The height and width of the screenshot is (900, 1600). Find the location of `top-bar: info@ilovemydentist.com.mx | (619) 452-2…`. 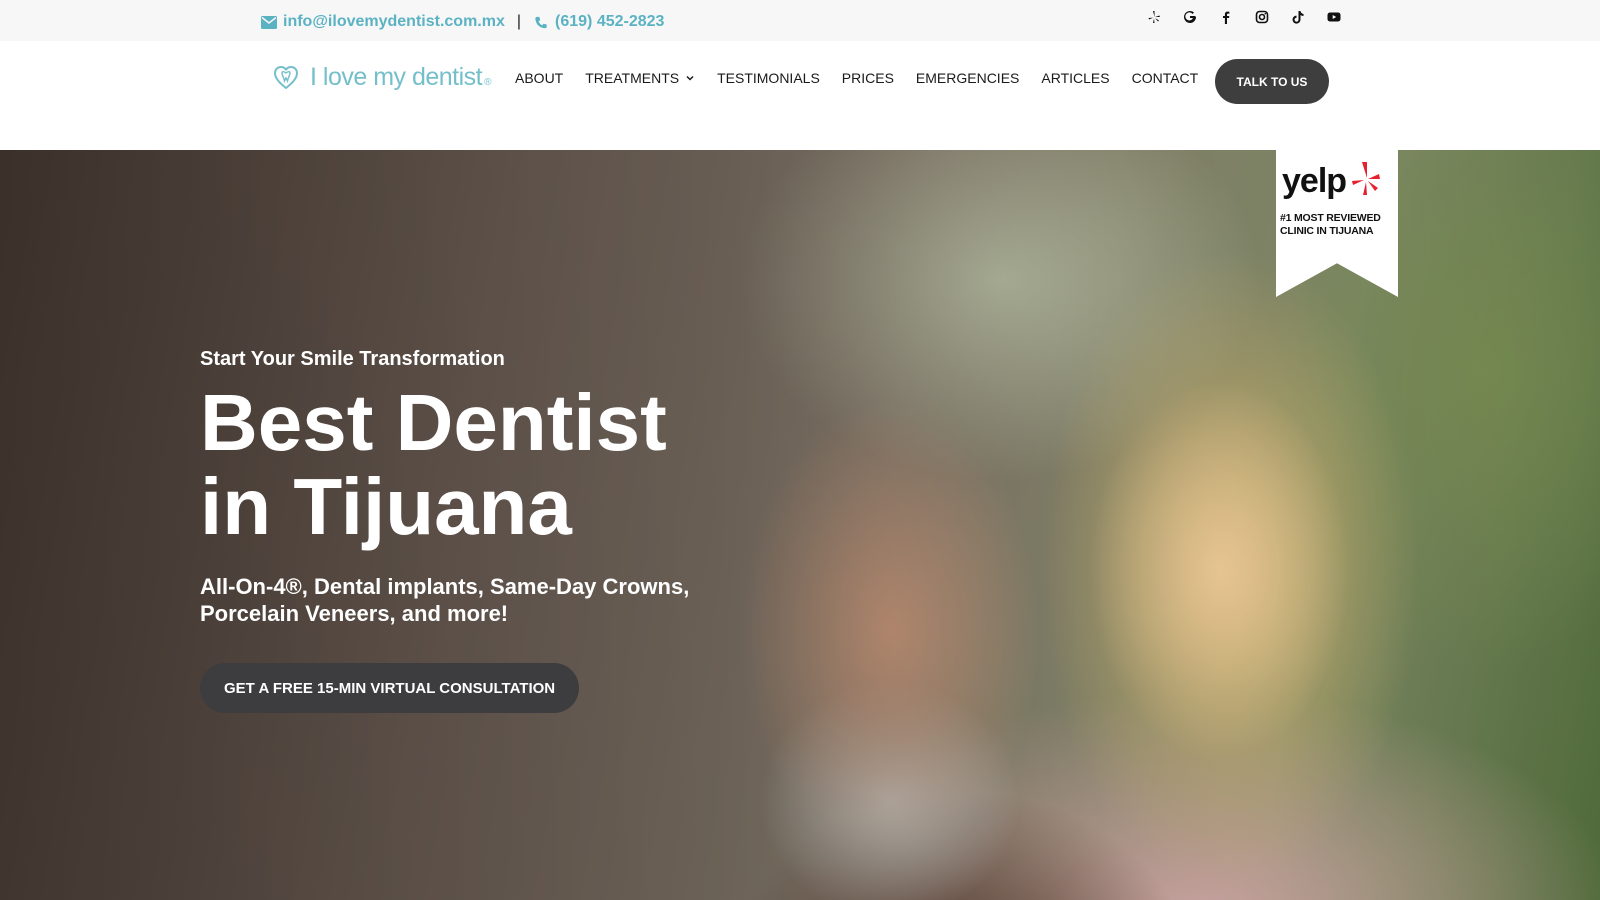

top-bar: info@ilovemydentist.com.mx | (619) 452-2… is located at coordinates (800, 20).